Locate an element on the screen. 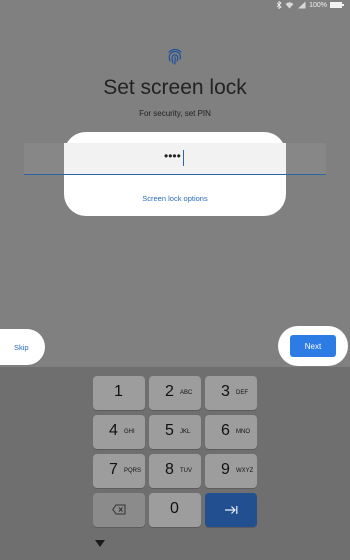  pin-input-underline is located at coordinates (175, 174).